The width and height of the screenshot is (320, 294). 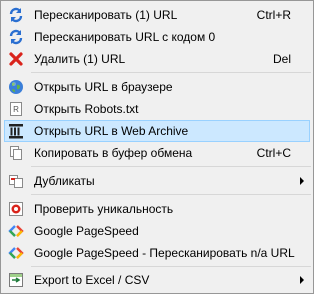 What do you see at coordinates (16, 131) in the screenshot?
I see `web-archive-icon` at bounding box center [16, 131].